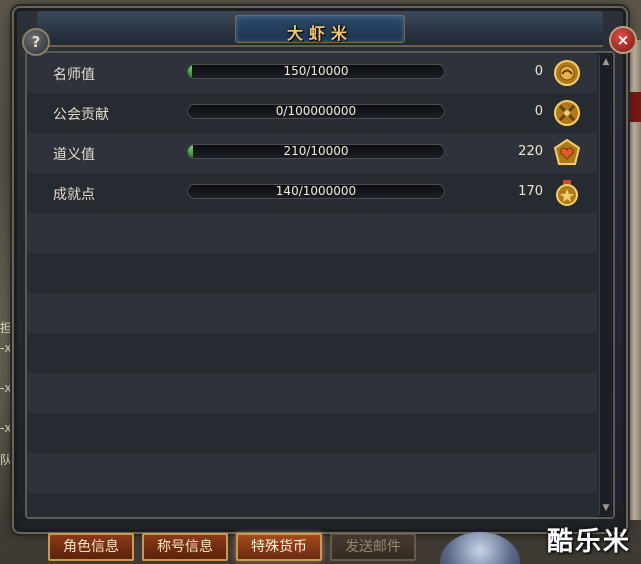 This screenshot has height=564, width=641. What do you see at coordinates (319, 33) in the screenshot?
I see `window-title: 大虾米` at bounding box center [319, 33].